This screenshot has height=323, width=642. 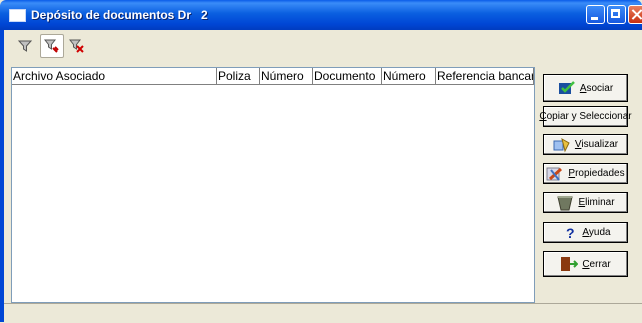 What do you see at coordinates (616, 14) in the screenshot?
I see `maximize-button` at bounding box center [616, 14].